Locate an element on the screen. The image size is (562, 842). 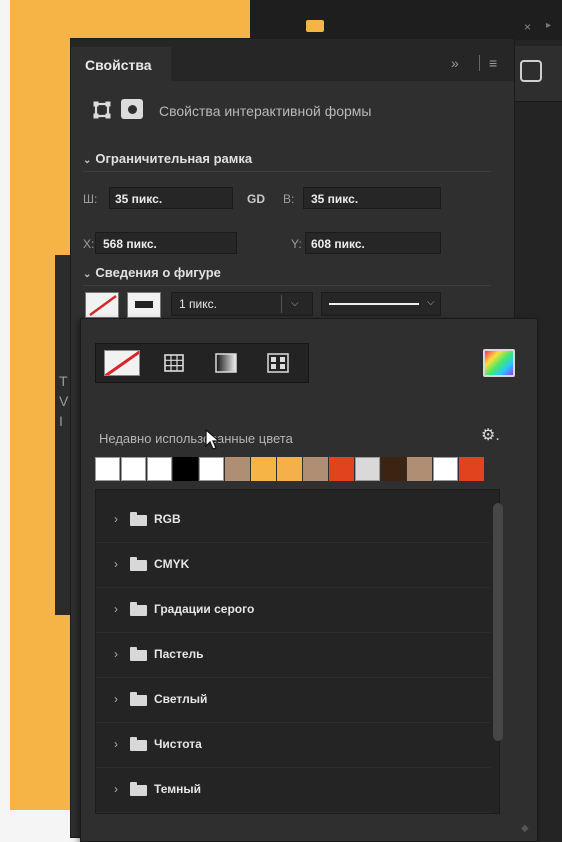
y-value: 608 пикс. is located at coordinates (338, 244).